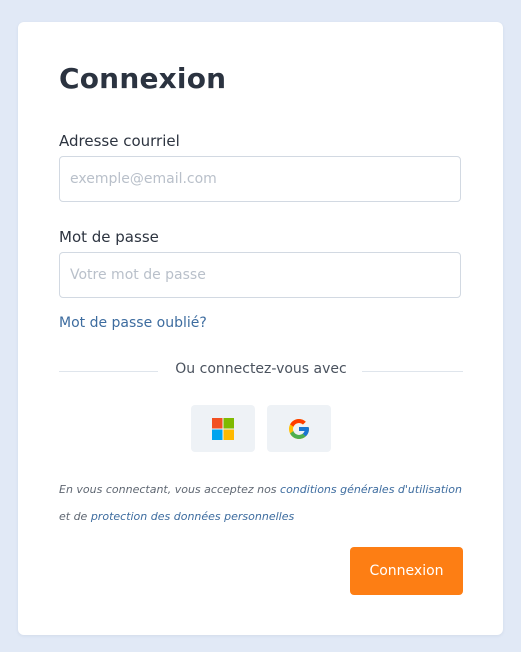 The height and width of the screenshot is (652, 521). I want to click on terms-middle: et de, so click(75, 516).